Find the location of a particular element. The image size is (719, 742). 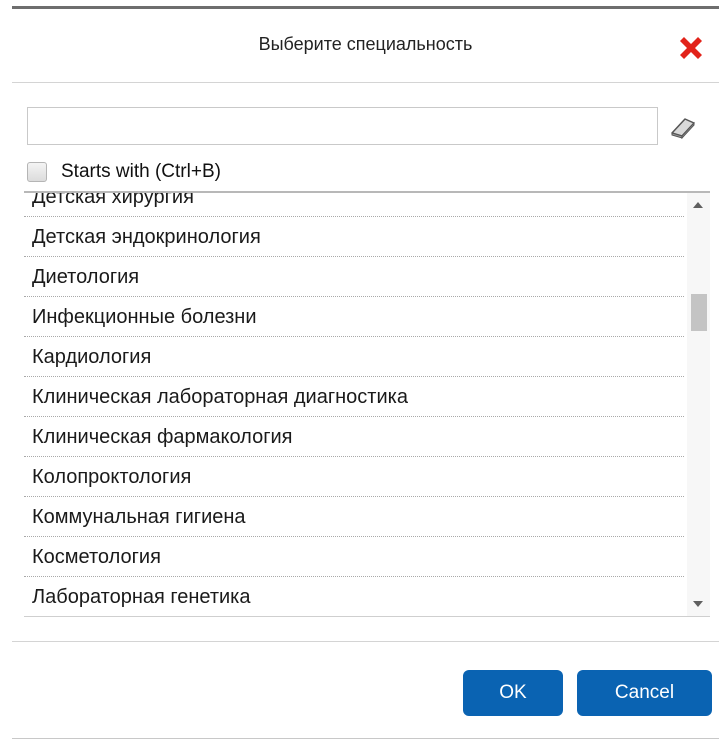

dialog-header: Выберите специальность is located at coordinates (365, 46).